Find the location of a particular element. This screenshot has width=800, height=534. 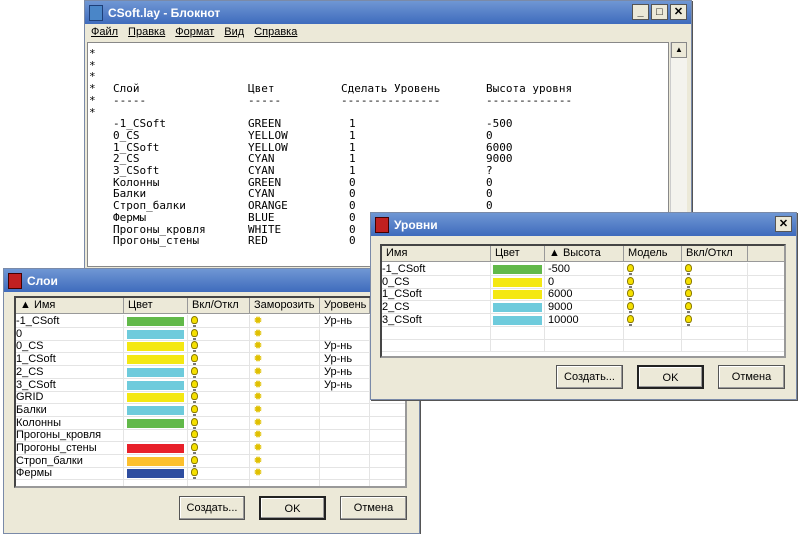

column-header: Имя is located at coordinates (436, 254).